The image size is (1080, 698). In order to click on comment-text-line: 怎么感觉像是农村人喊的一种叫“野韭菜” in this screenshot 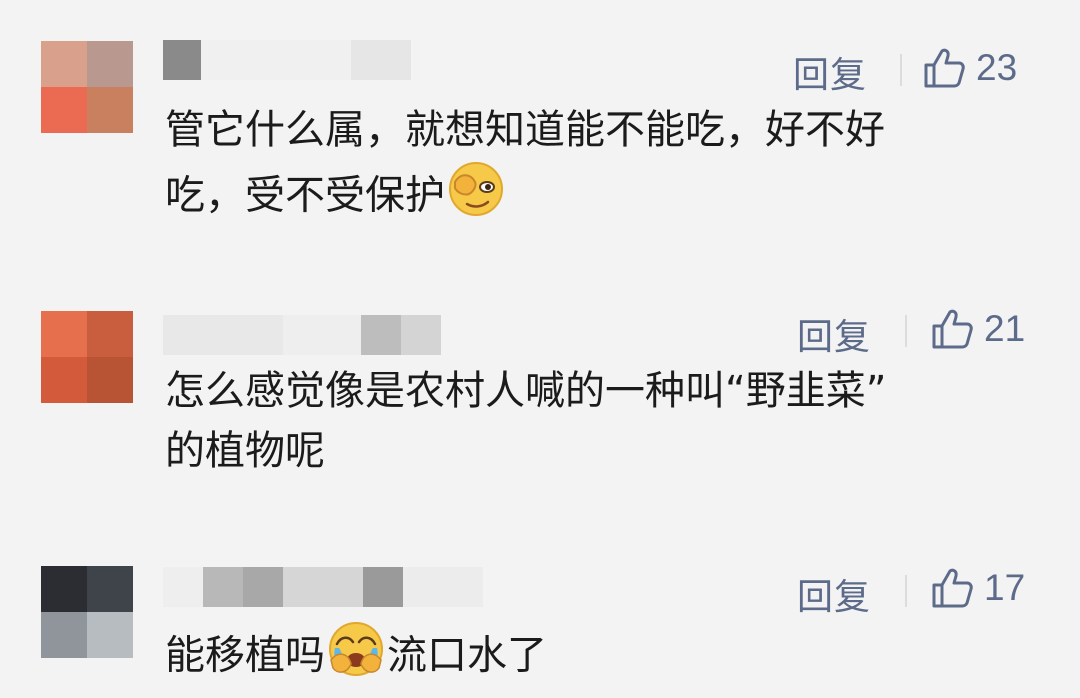, I will do `click(526, 391)`.